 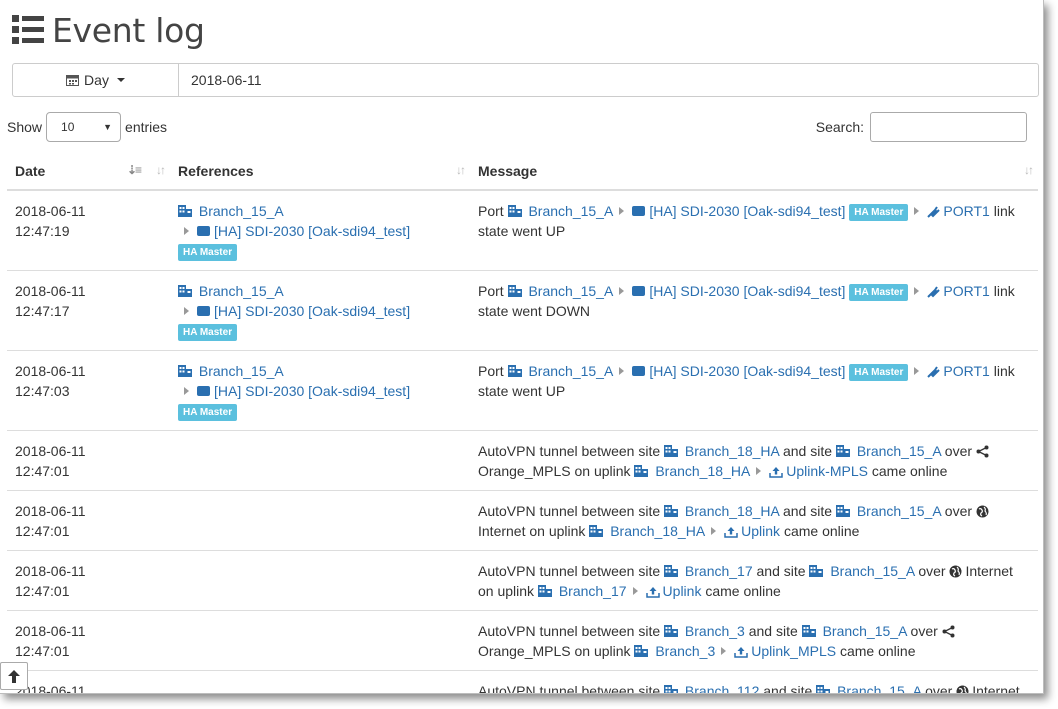 What do you see at coordinates (42, 231) in the screenshot?
I see `event-time: 12:47:19` at bounding box center [42, 231].